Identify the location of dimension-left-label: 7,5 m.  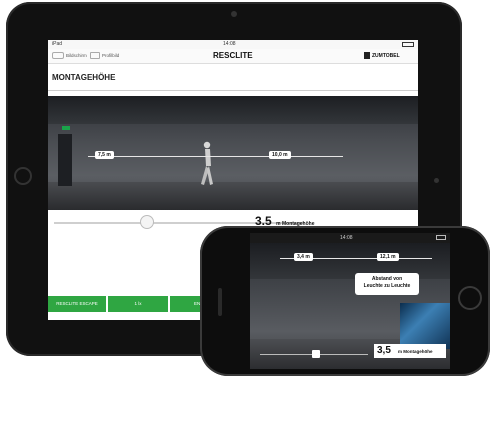
(104, 155).